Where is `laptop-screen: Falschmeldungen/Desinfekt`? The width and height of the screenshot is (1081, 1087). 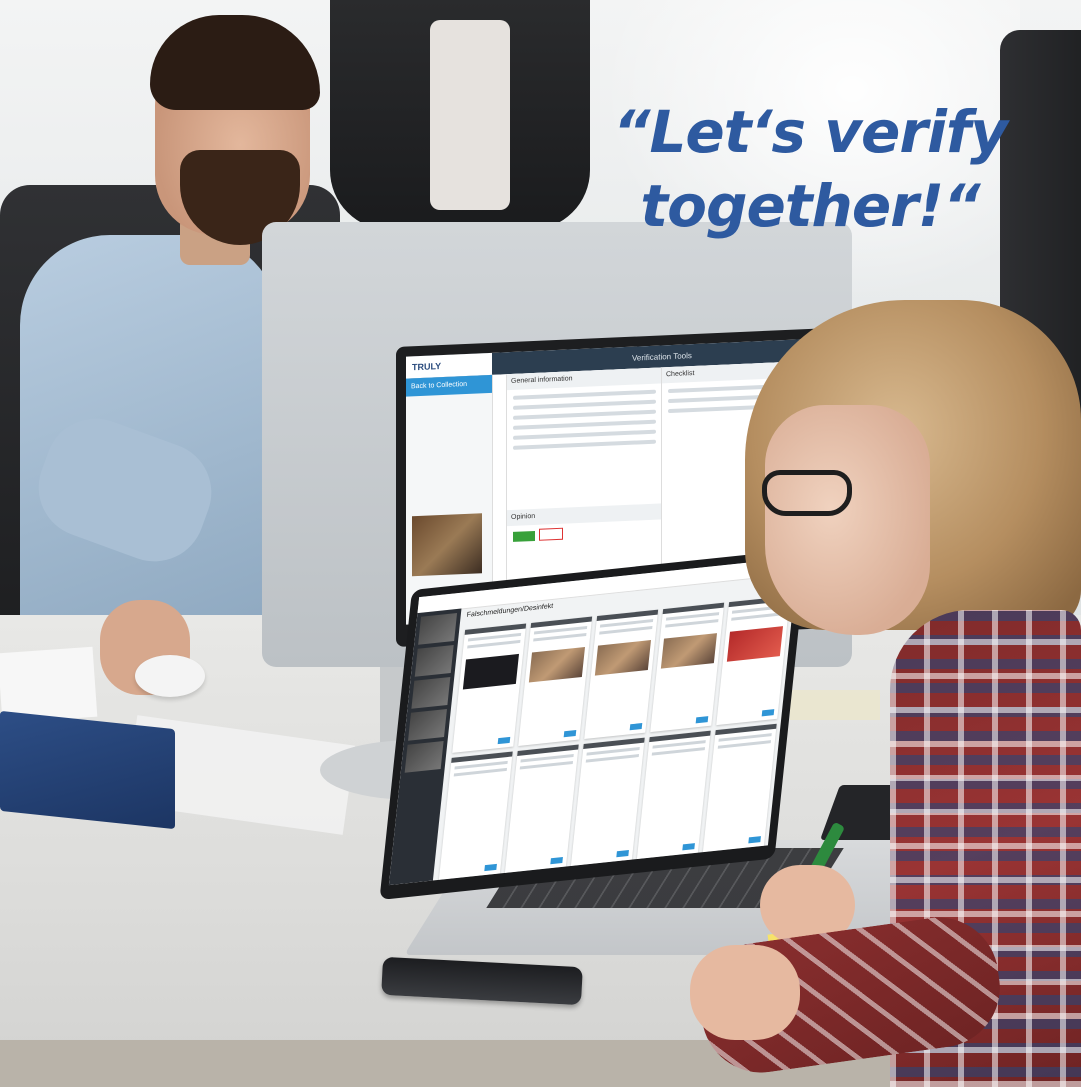
laptop-screen: Falschmeldungen/Desinfekt is located at coordinates (593, 721).